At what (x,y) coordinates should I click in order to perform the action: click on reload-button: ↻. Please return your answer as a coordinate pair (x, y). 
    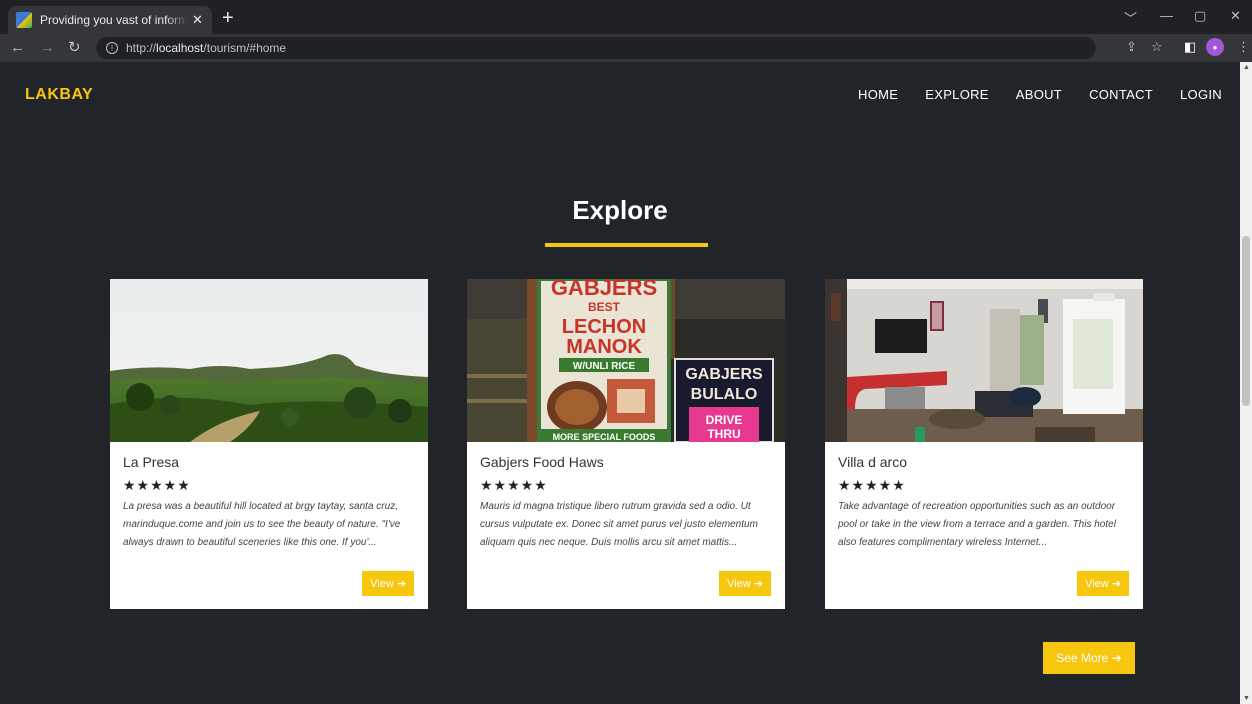
    Looking at the image, I should click on (74, 48).